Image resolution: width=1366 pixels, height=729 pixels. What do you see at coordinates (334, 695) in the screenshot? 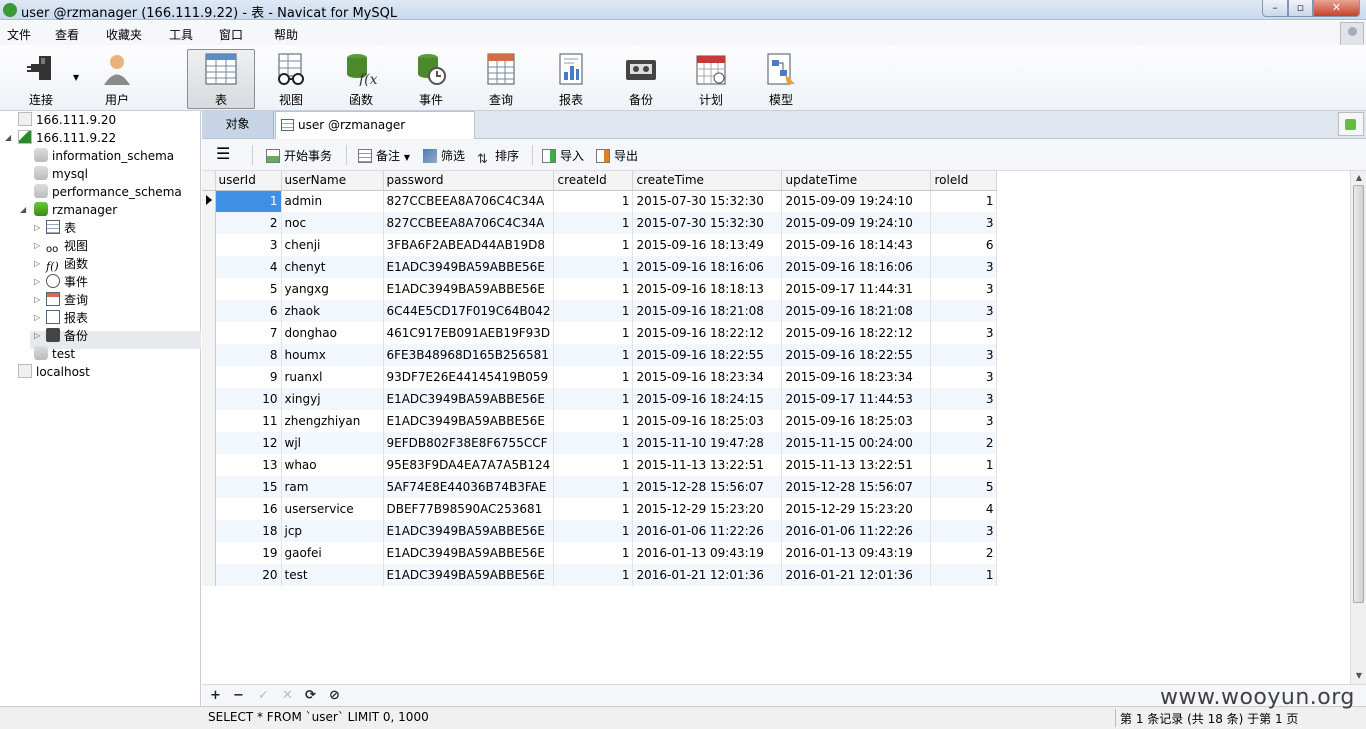
I see `stop-button: ⊘` at bounding box center [334, 695].